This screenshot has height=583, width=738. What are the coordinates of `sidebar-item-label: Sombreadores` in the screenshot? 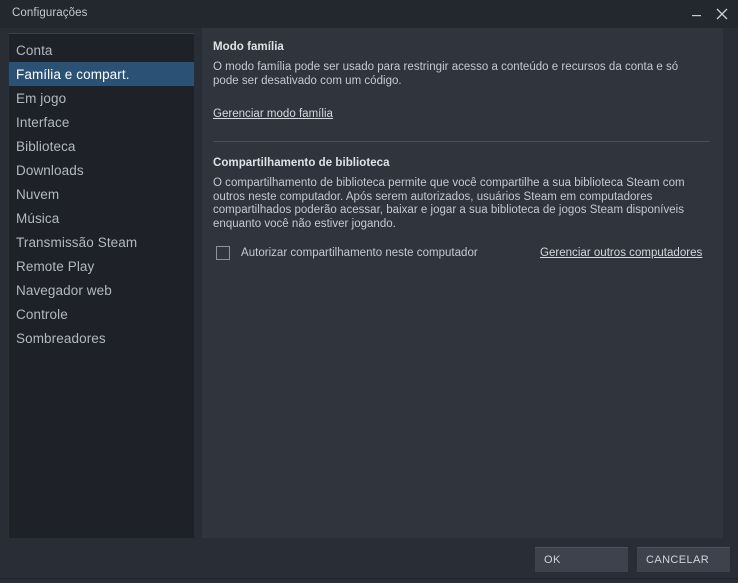 It's located at (61, 338).